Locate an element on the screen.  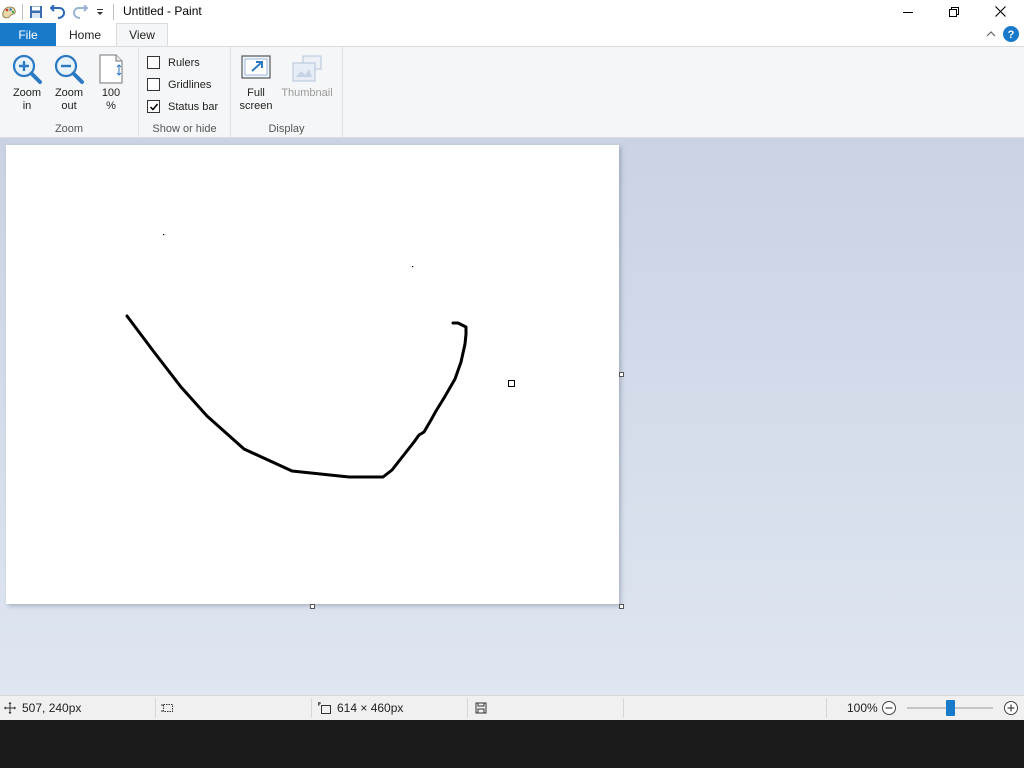
cursor-position-icon is located at coordinates (10, 708).